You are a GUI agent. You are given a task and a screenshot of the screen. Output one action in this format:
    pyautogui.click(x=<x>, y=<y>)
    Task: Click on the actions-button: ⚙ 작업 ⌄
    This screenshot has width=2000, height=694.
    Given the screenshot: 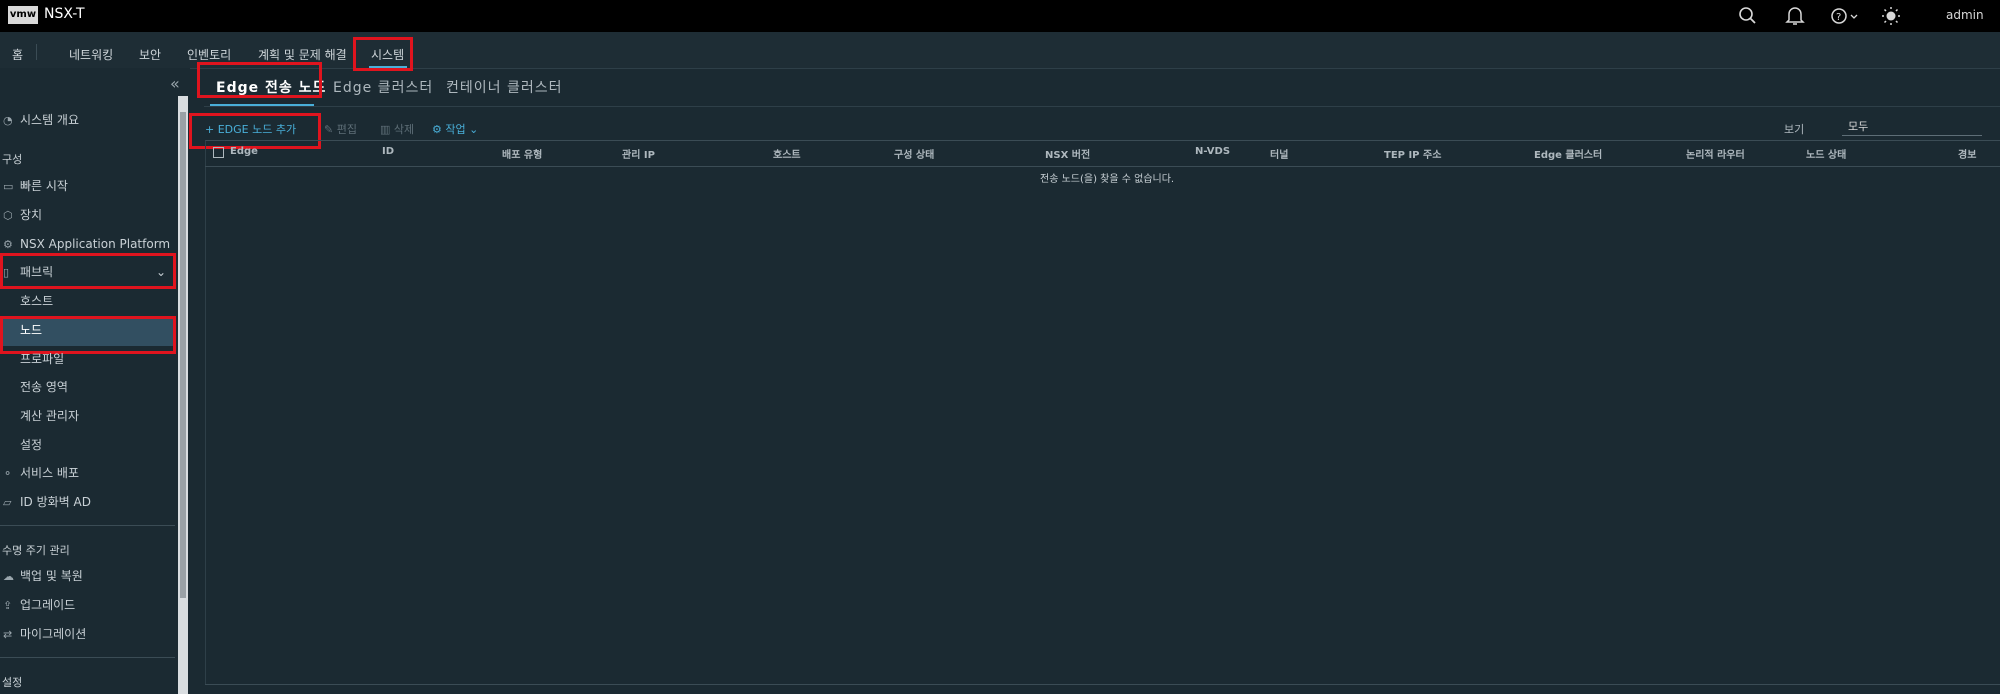 What is the action you would take?
    pyautogui.click(x=455, y=129)
    